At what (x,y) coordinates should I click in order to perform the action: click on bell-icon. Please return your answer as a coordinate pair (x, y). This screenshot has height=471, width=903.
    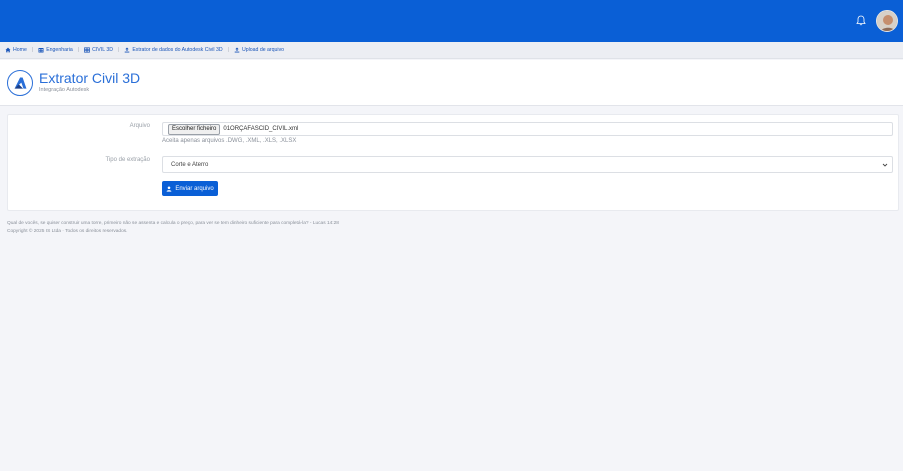
    Looking at the image, I should click on (861, 20).